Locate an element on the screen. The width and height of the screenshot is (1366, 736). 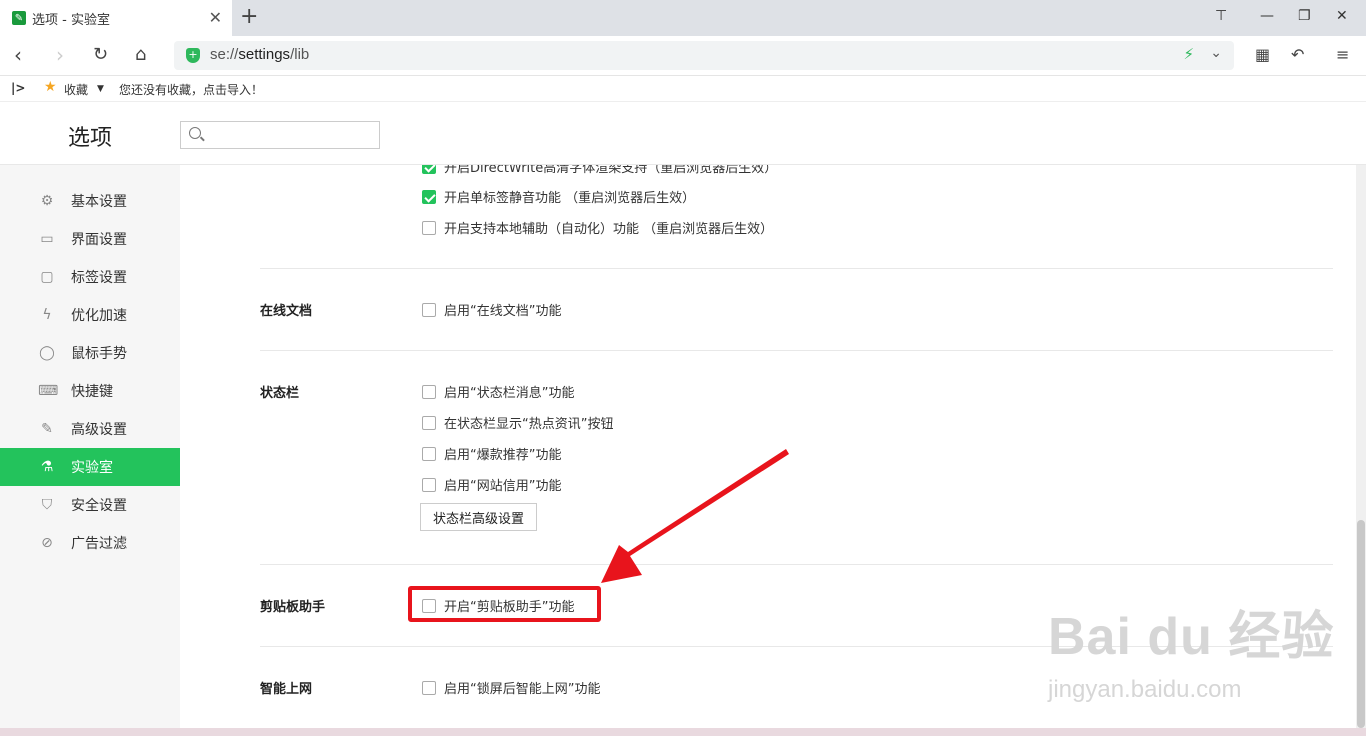
sidebar-item-adblock: ⊘ 广告过滤 is located at coordinates (90, 543).